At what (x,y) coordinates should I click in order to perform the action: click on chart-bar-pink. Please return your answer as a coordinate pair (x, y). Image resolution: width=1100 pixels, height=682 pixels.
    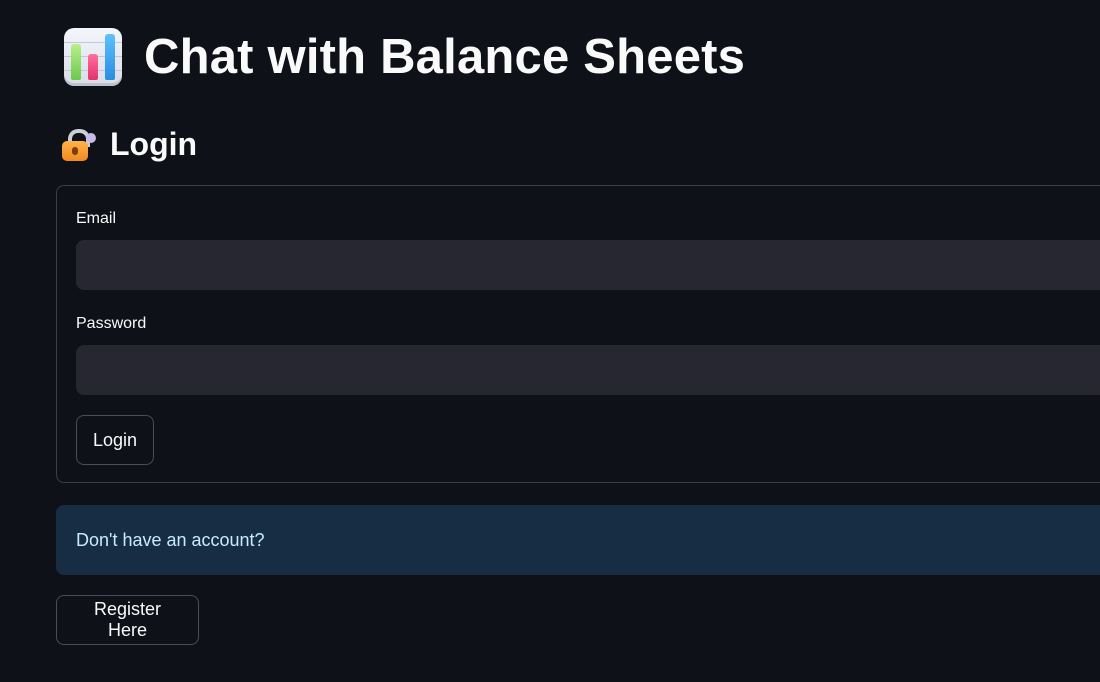
    Looking at the image, I should click on (93, 67).